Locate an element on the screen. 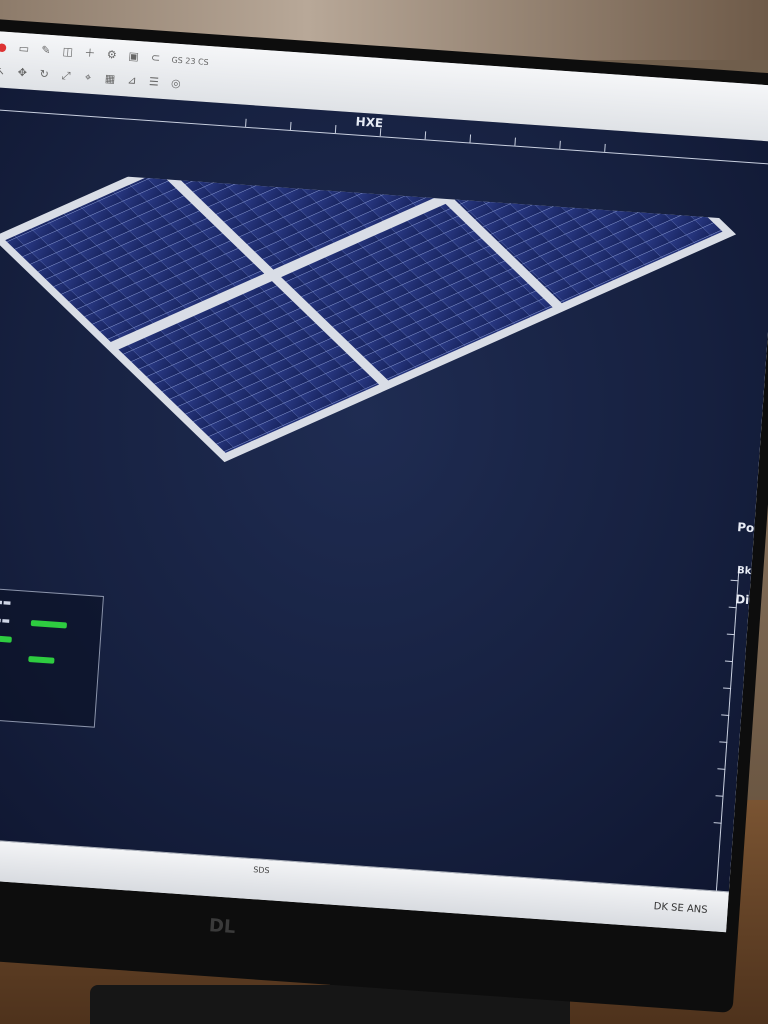 The width and height of the screenshot is (768, 1024). status-right-text: DK SE ANS is located at coordinates (680, 908).